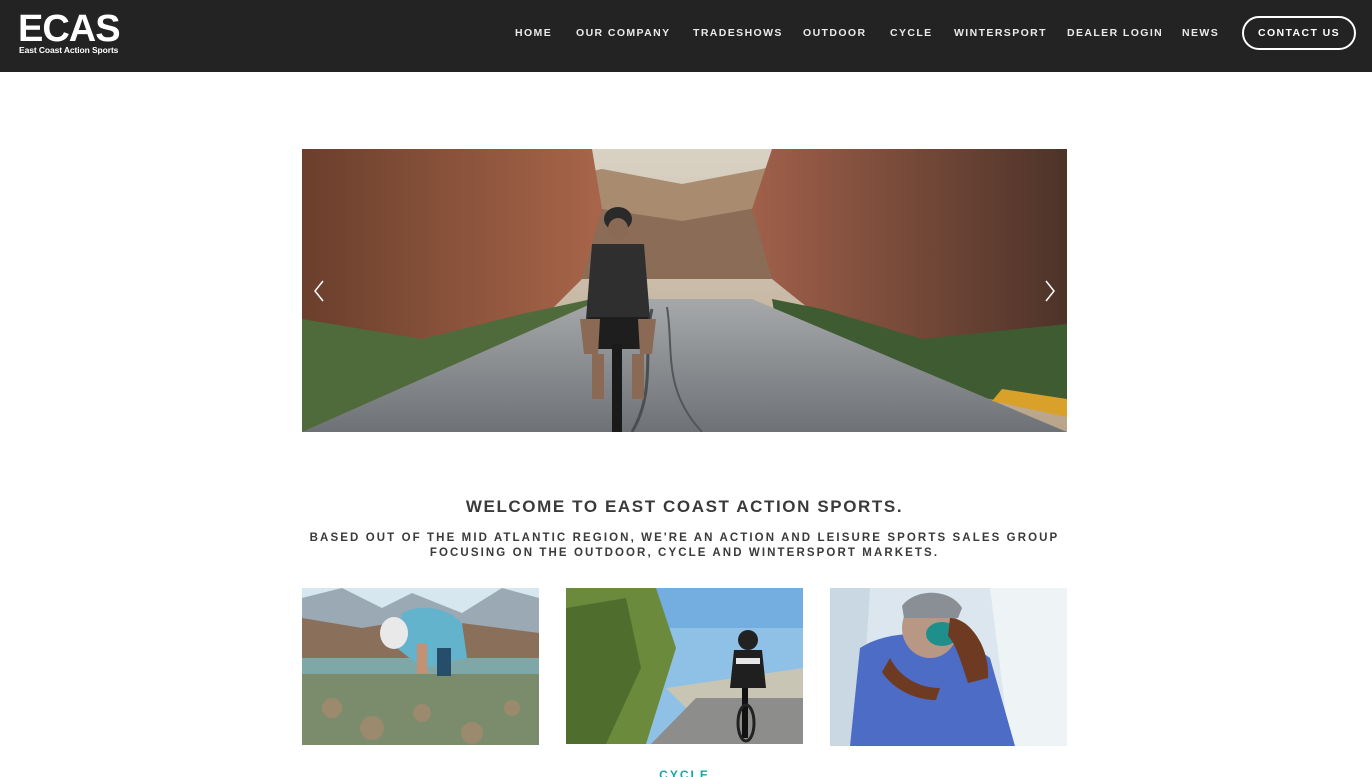 This screenshot has width=1372, height=777. I want to click on nav-dealer-login: DEALER LOGIN, so click(1115, 34).